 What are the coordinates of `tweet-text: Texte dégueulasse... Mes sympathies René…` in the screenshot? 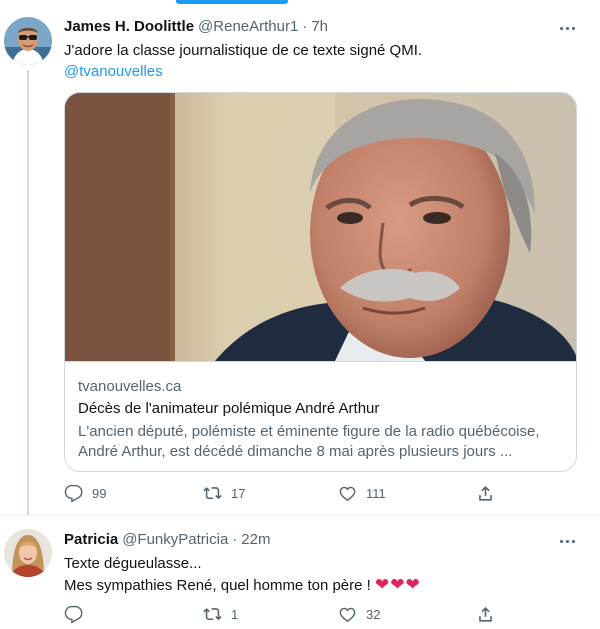 It's located at (242, 574).